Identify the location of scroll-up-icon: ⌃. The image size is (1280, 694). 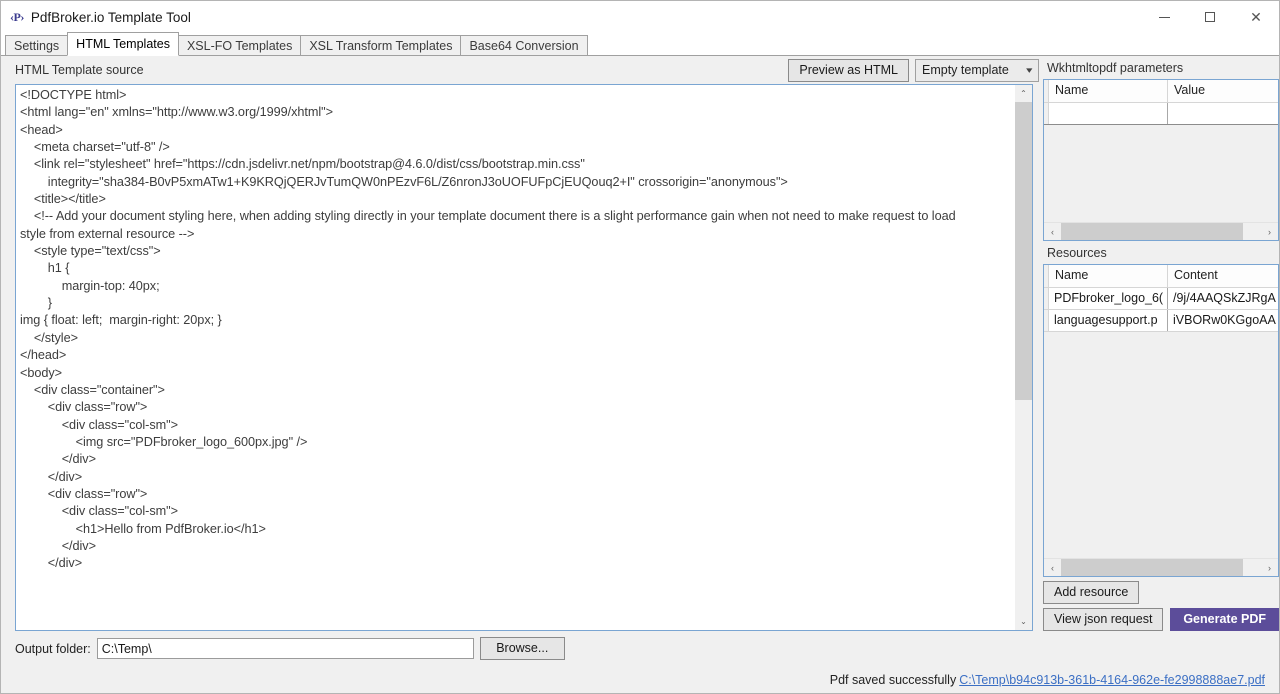
(1023, 93).